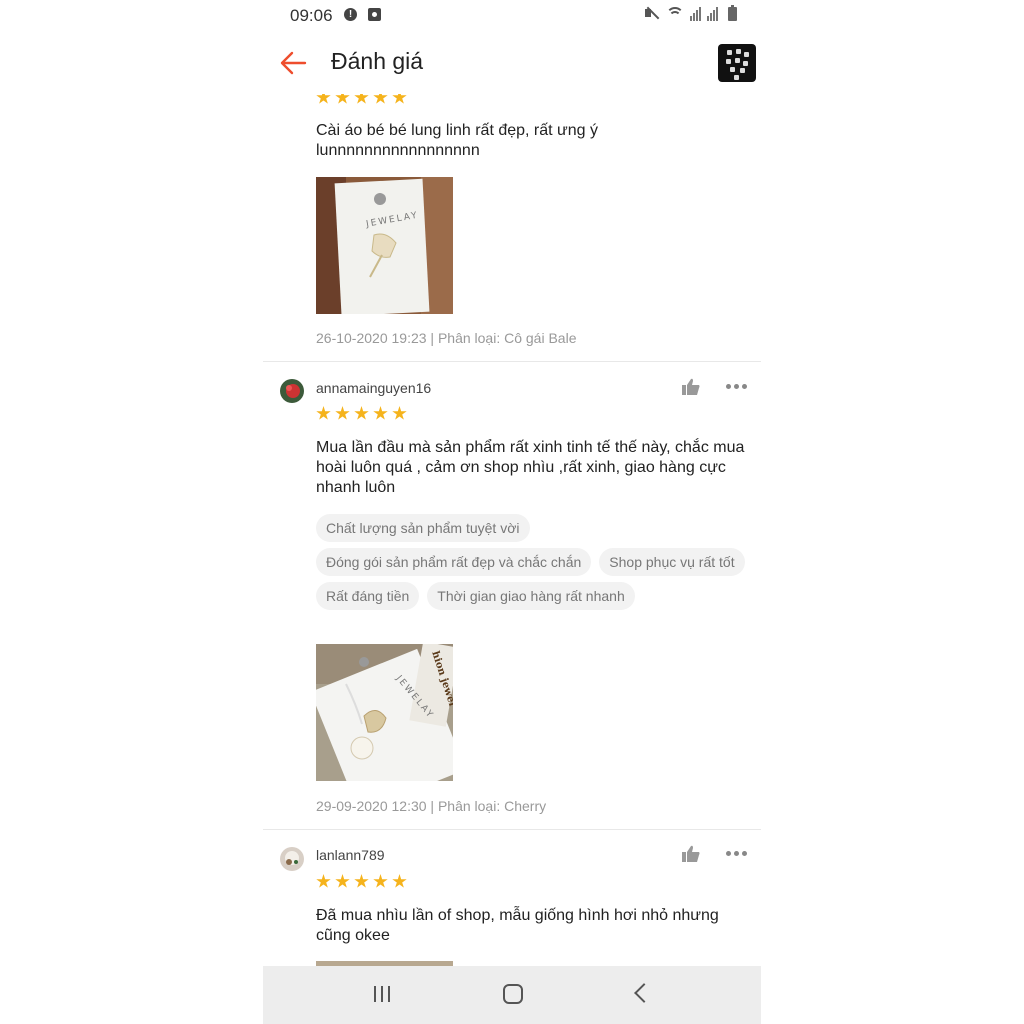  Describe the element at coordinates (652, 13) in the screenshot. I see `mute-icon` at that location.